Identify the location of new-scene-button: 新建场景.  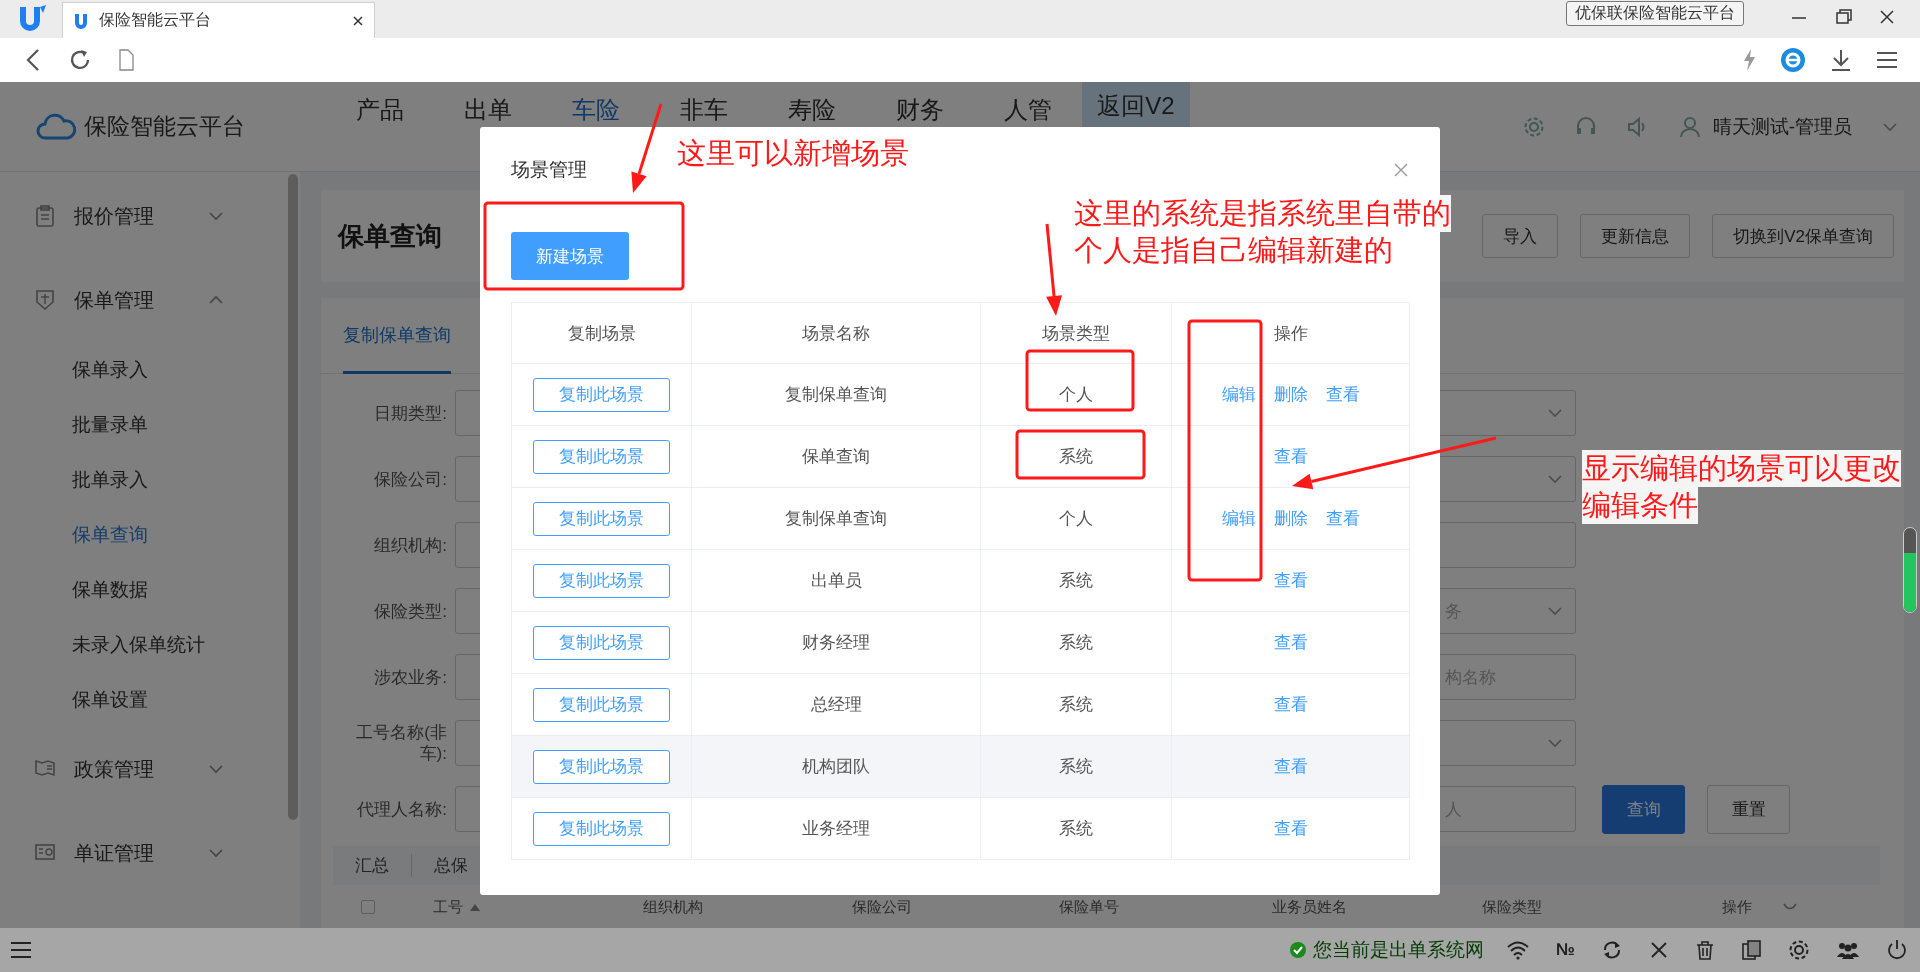
(570, 256).